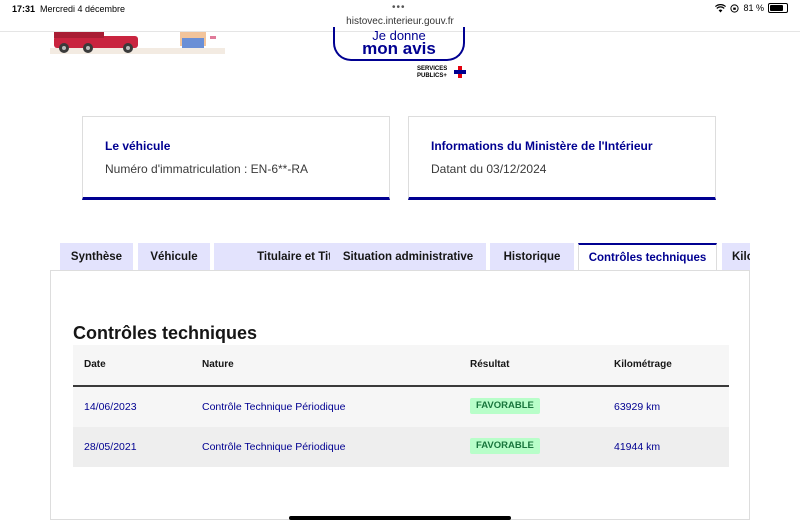 The width and height of the screenshot is (800, 525). Describe the element at coordinates (110, 447) in the screenshot. I see `row-date: 28/05/2021` at that location.